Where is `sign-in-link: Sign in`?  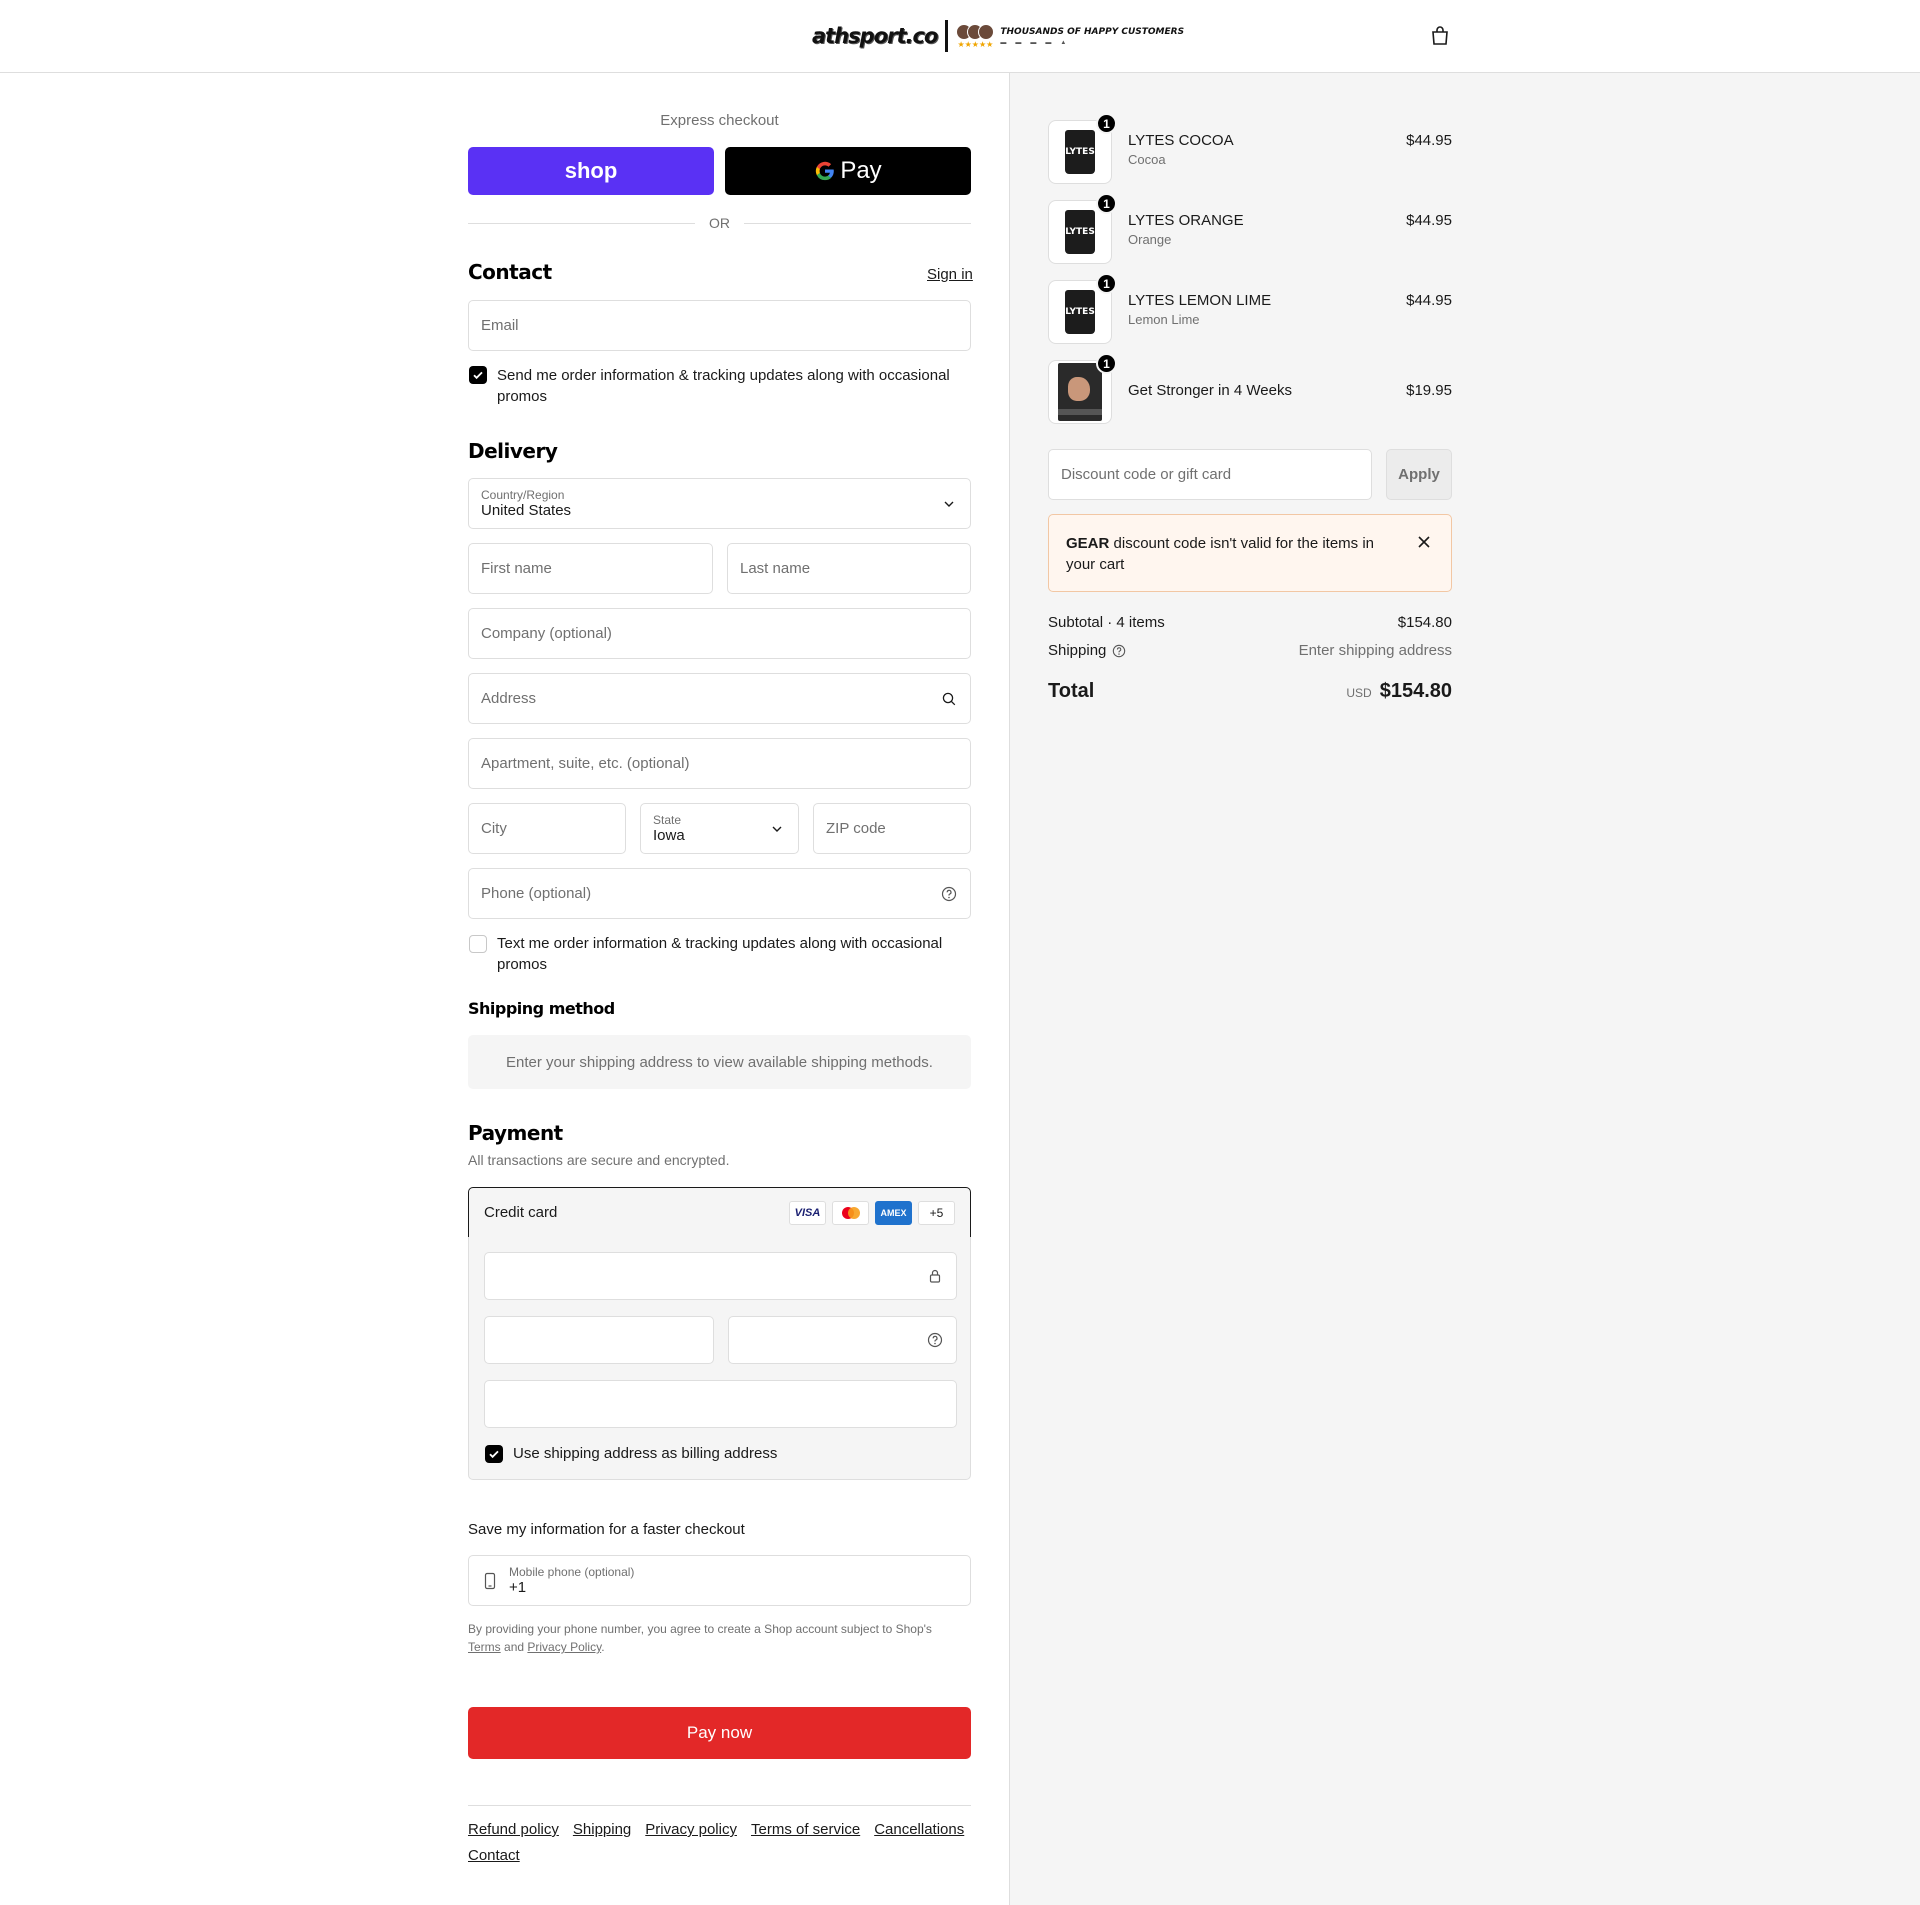
sign-in-link: Sign in is located at coordinates (950, 274).